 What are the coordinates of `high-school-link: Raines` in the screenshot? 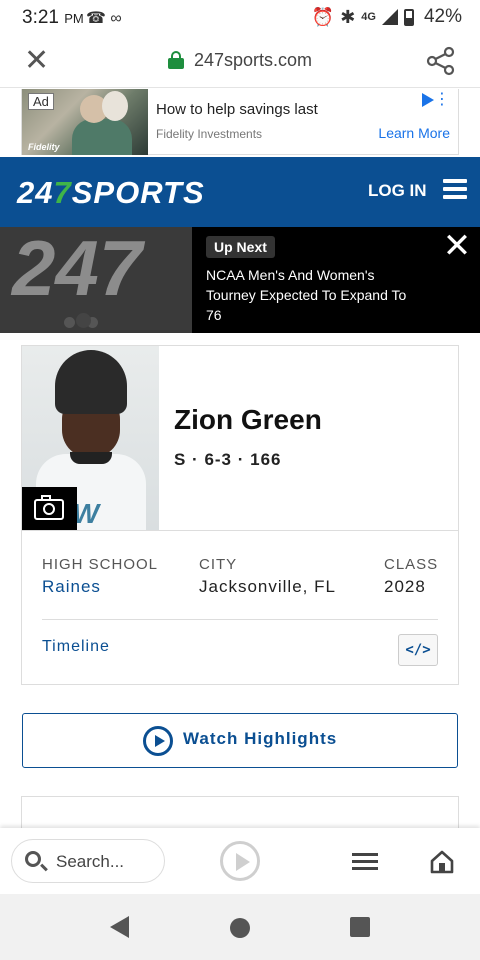 It's located at (71, 587).